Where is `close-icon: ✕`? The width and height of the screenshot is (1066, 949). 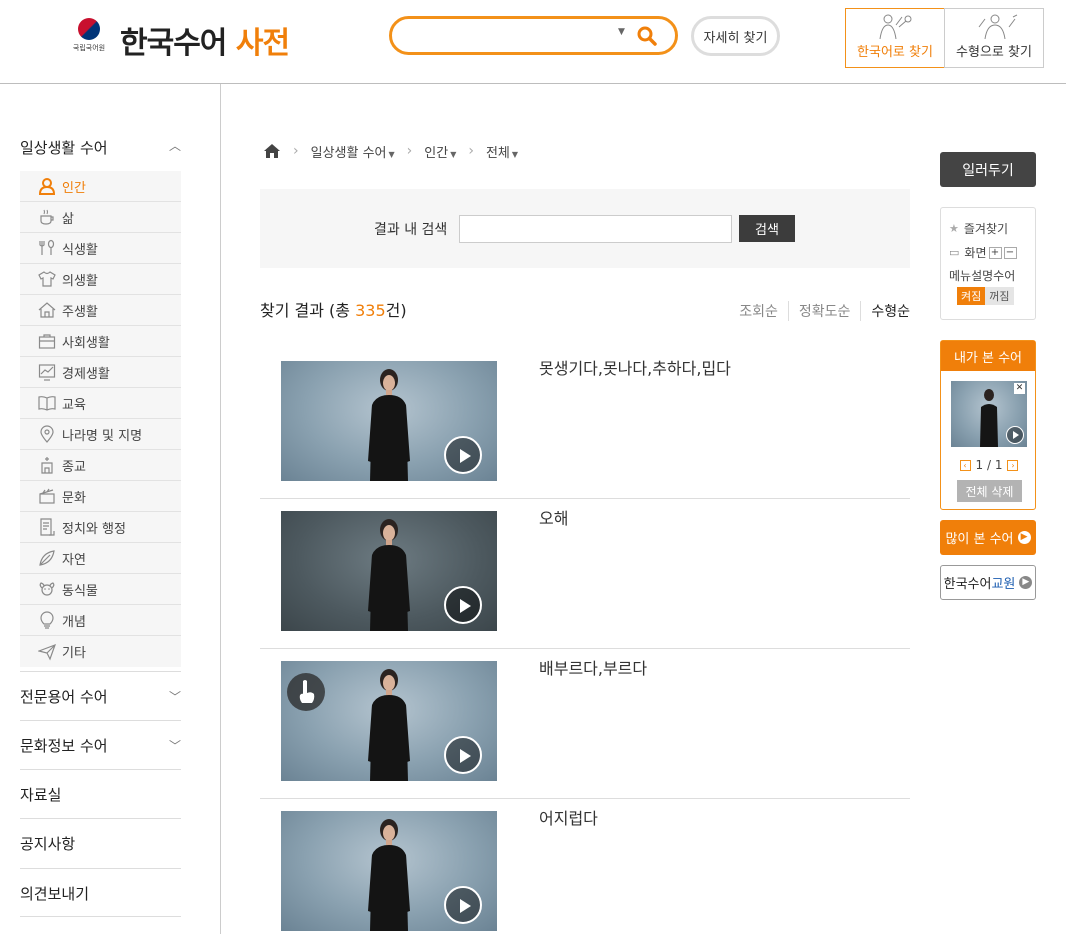 close-icon: ✕ is located at coordinates (1019, 388).